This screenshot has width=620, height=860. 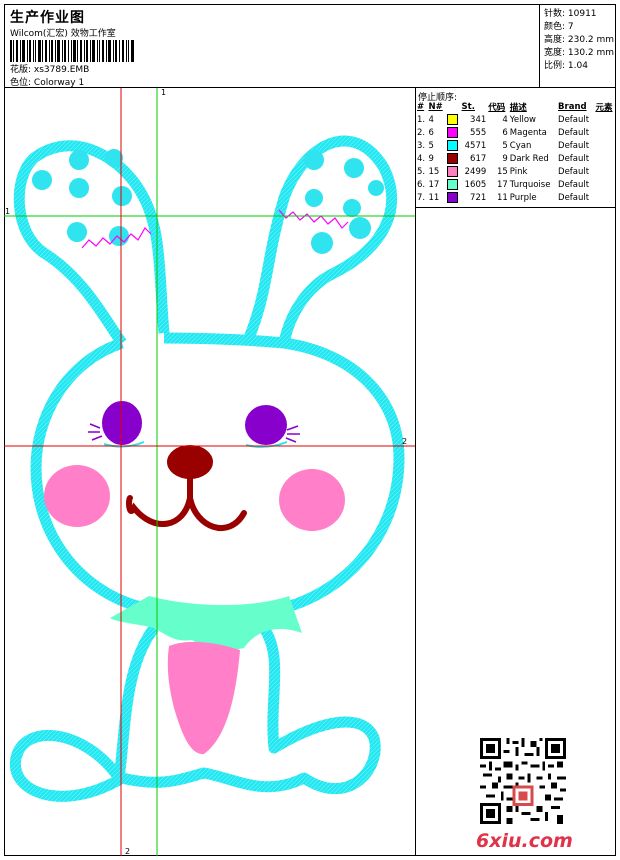 What do you see at coordinates (604, 108) in the screenshot?
I see `col-element: 元素` at bounding box center [604, 108].